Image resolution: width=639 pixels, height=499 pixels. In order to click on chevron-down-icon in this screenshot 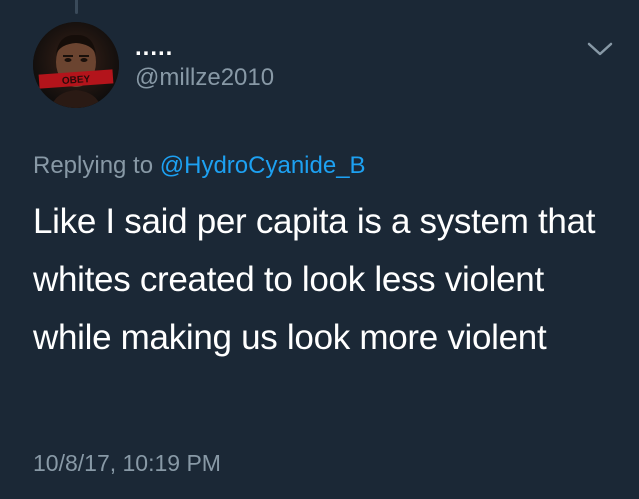, I will do `click(600, 48)`.